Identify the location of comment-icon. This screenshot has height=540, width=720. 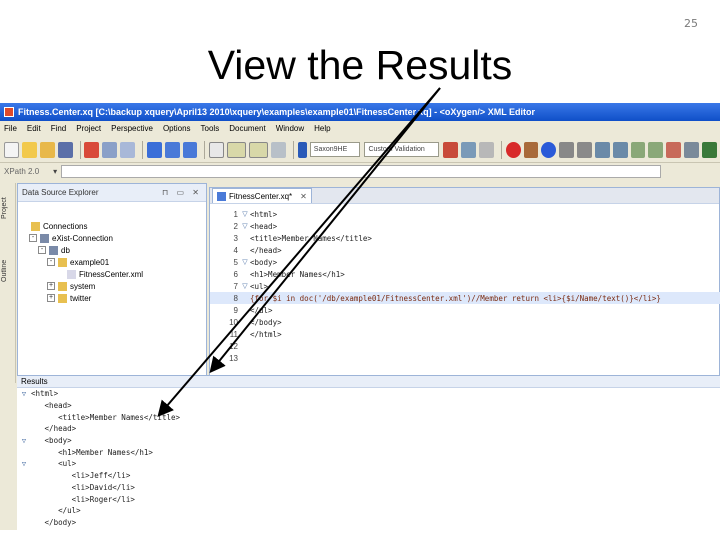
(620, 149).